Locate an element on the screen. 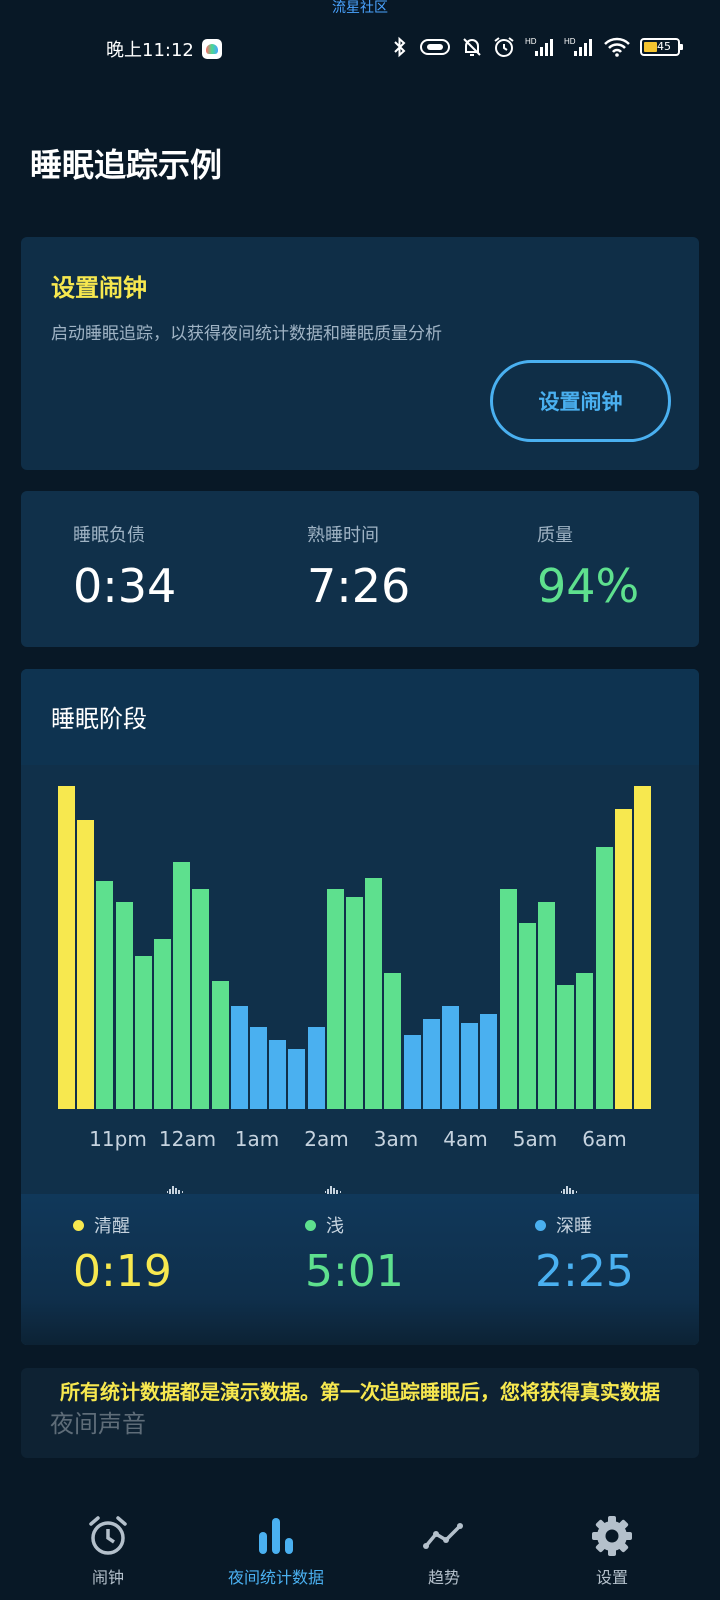 Image resolution: width=720 pixels, height=1600 pixels. page-title: 睡眠追踪示例 is located at coordinates (126, 165).